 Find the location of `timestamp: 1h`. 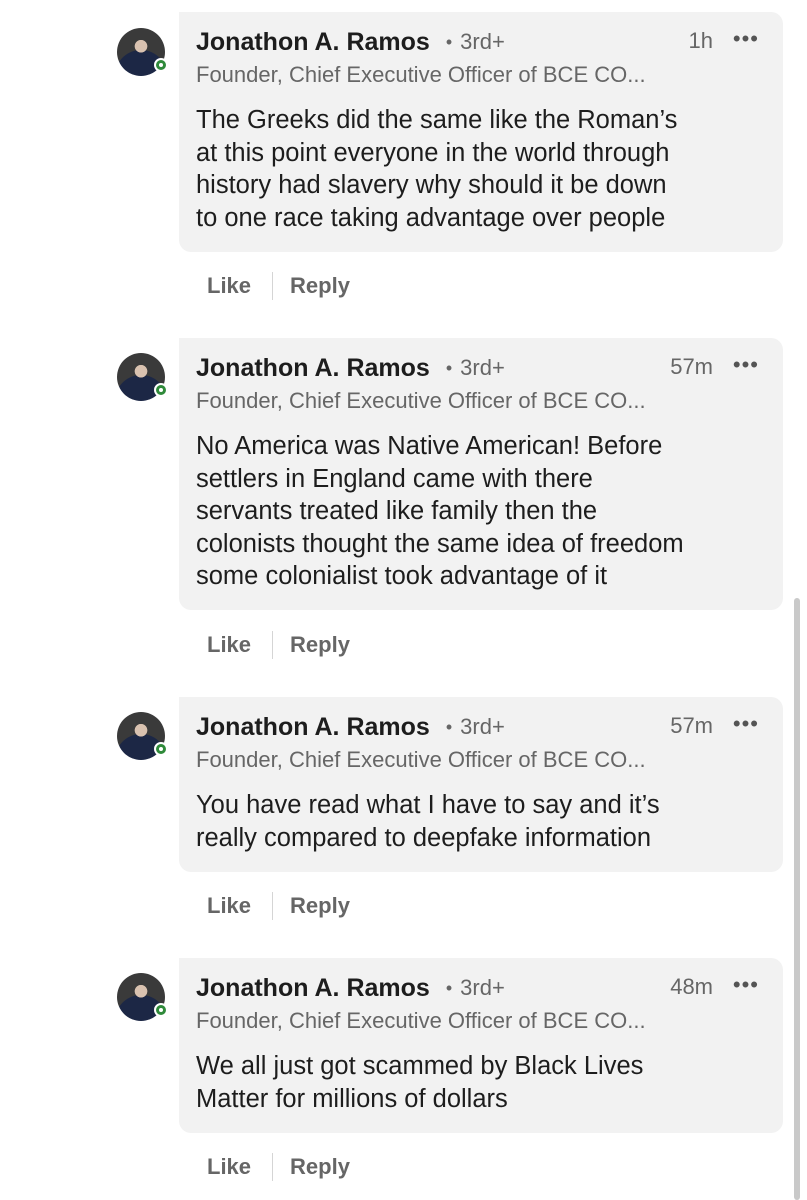

timestamp: 1h is located at coordinates (700, 40).